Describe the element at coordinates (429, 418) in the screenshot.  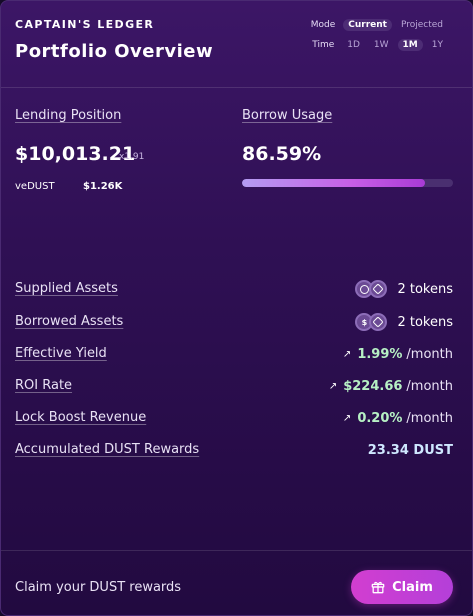
I see `lock-boost-unit: /month` at that location.